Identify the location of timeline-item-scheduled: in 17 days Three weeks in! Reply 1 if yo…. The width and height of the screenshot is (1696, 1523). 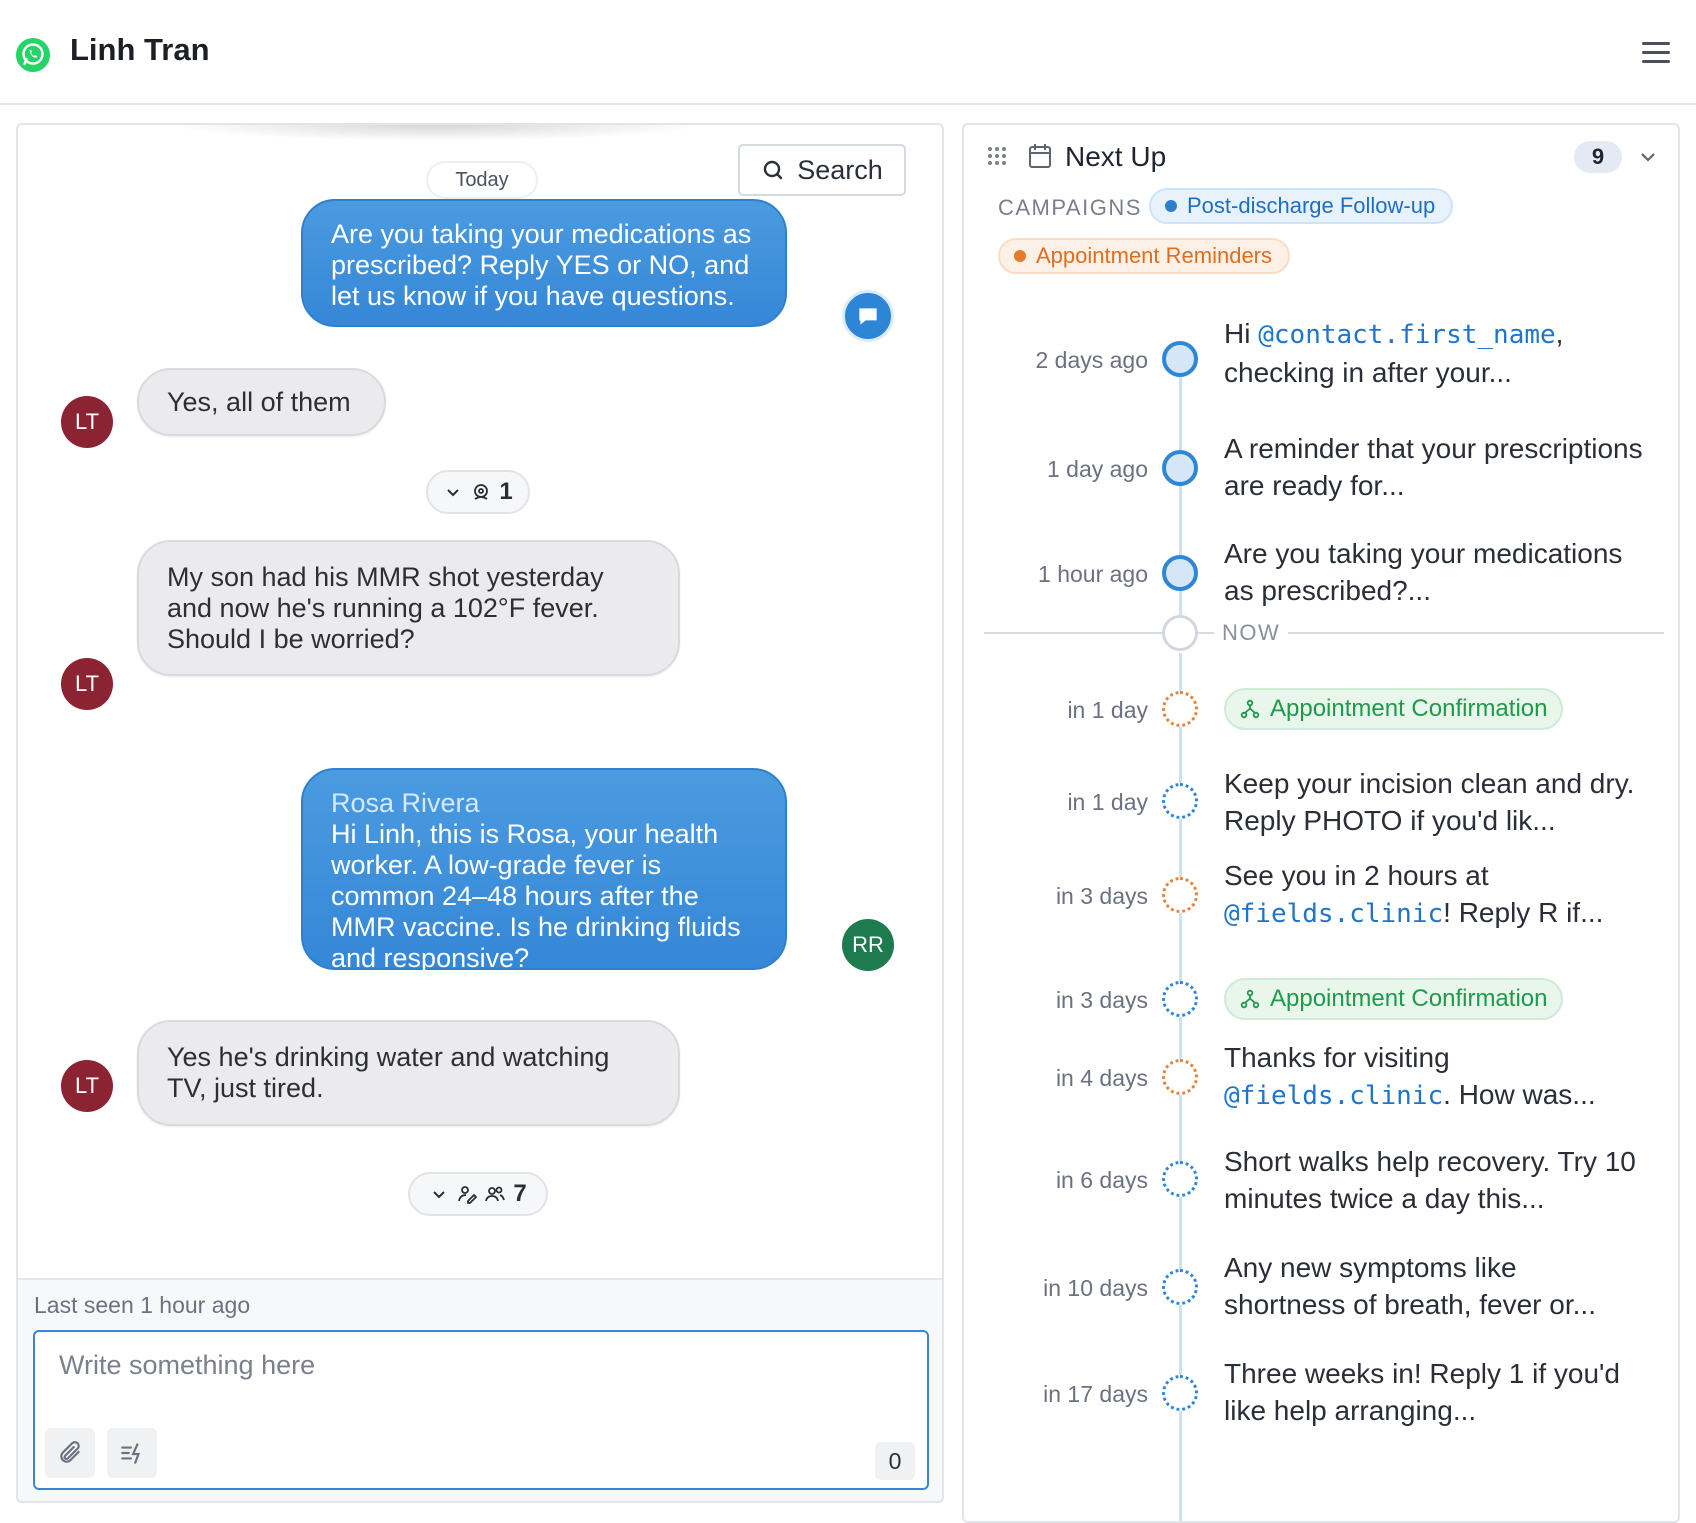
(1321, 1395).